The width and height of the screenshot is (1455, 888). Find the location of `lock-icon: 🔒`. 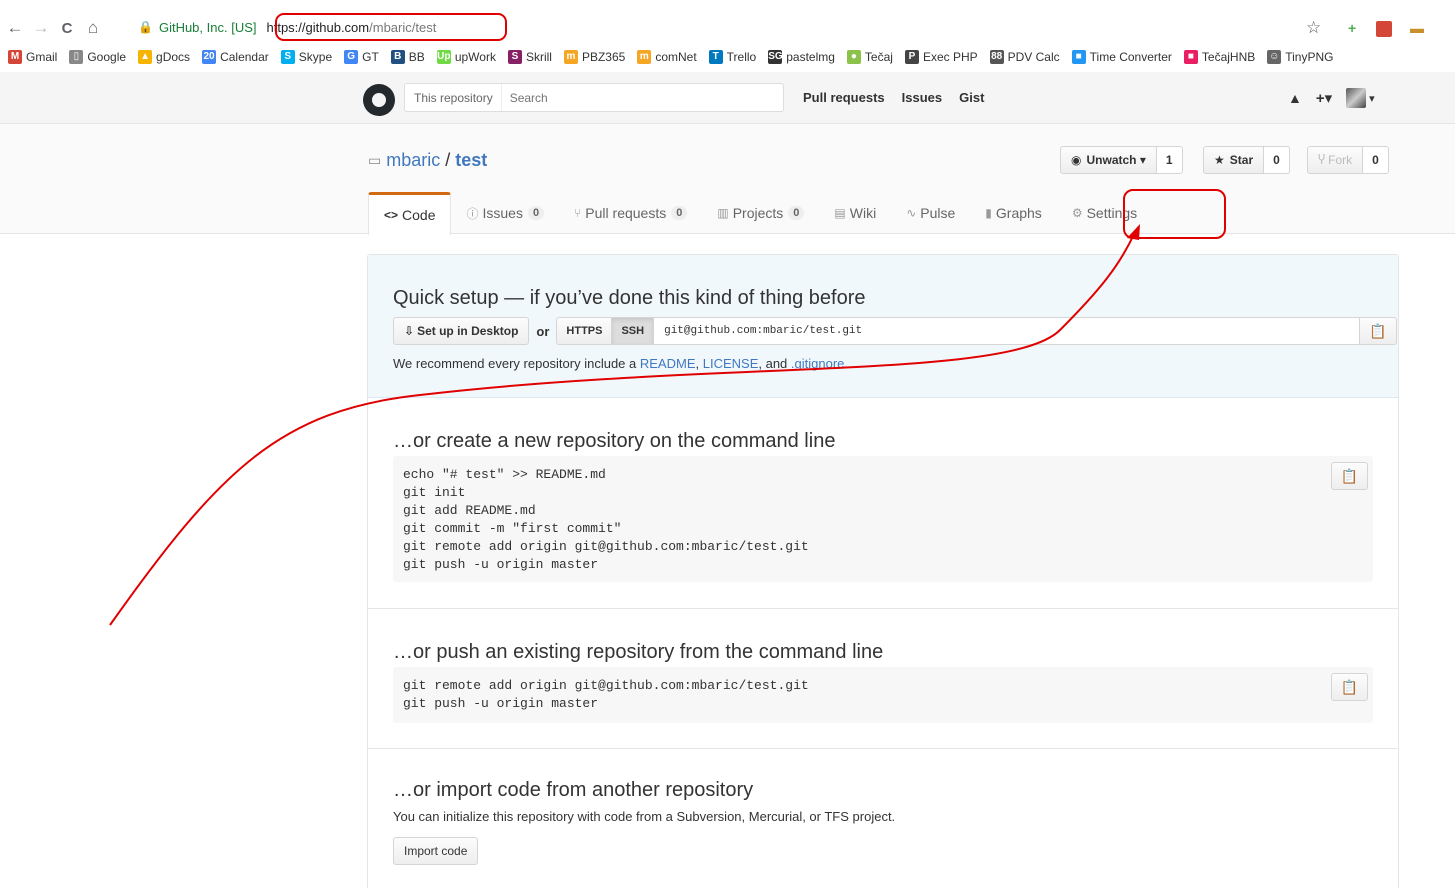

lock-icon: 🔒 is located at coordinates (145, 27).